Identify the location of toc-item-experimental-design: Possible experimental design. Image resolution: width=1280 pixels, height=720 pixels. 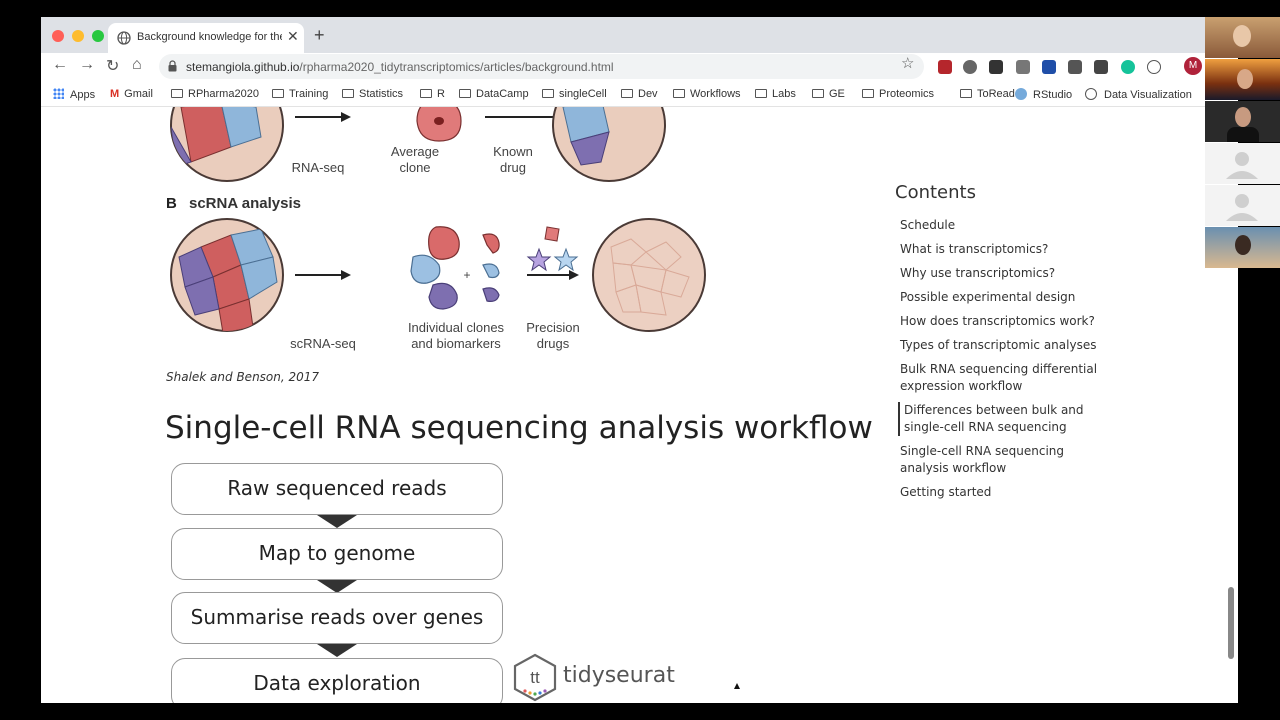
(1007, 297).